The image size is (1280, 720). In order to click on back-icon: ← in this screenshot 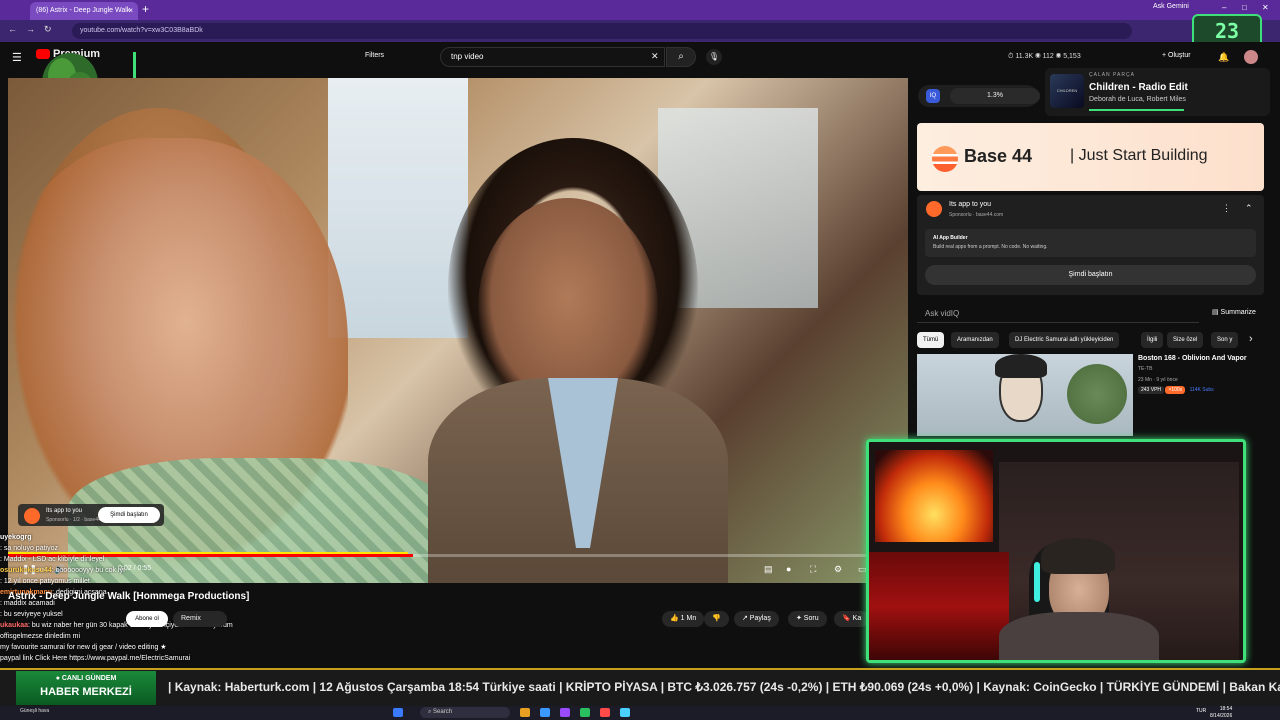, I will do `click(12, 29)`.